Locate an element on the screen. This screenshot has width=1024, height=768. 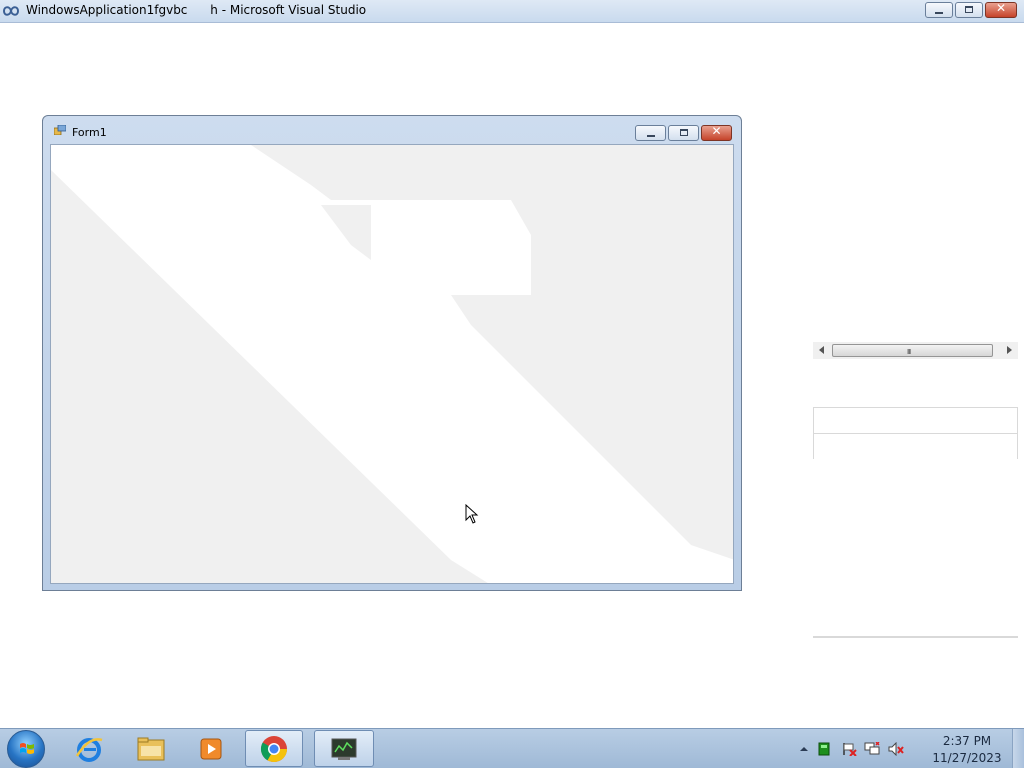
scroll-left-arrow-icon is located at coordinates (821, 350).